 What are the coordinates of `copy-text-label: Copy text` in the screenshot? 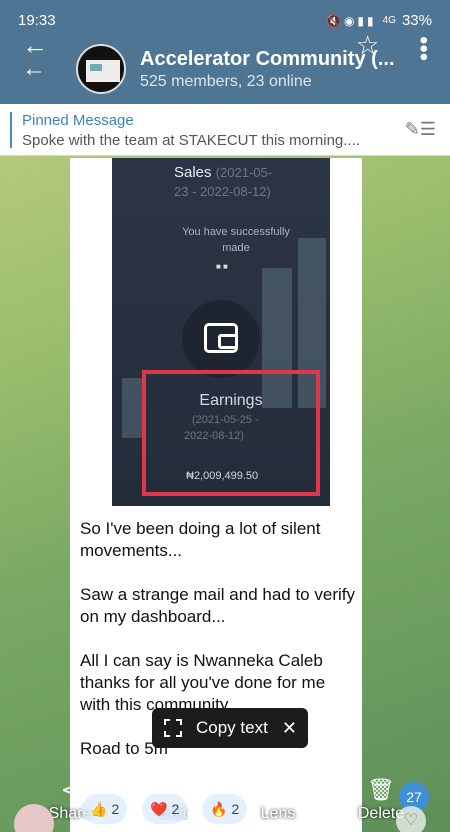 It's located at (232, 727).